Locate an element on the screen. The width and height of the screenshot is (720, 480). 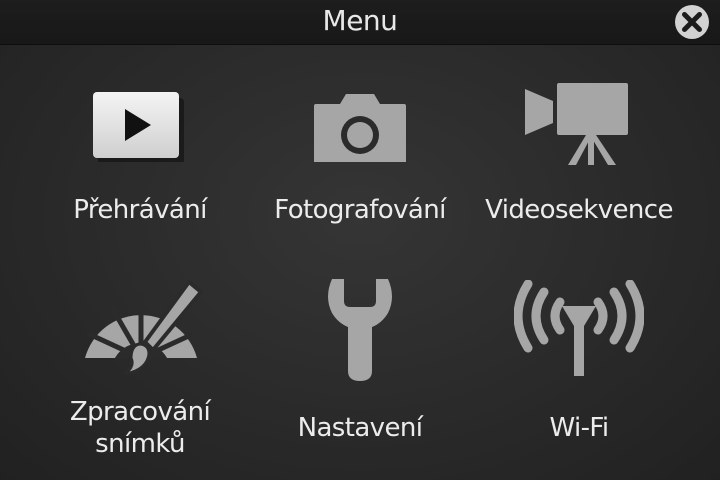
menu-item-setup: Nastavení is located at coordinates (360, 379).